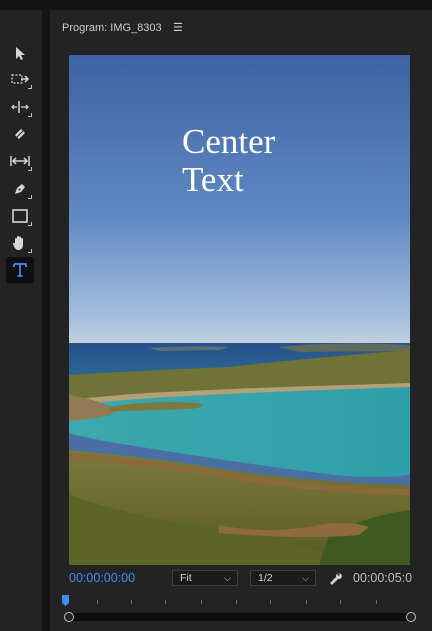  What do you see at coordinates (335, 578) in the screenshot?
I see `wrench-icon` at bounding box center [335, 578].